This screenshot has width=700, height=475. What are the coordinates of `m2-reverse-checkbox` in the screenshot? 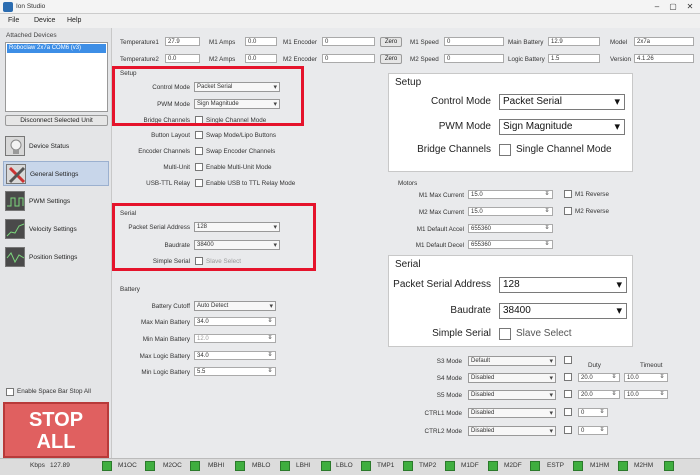 It's located at (568, 211).